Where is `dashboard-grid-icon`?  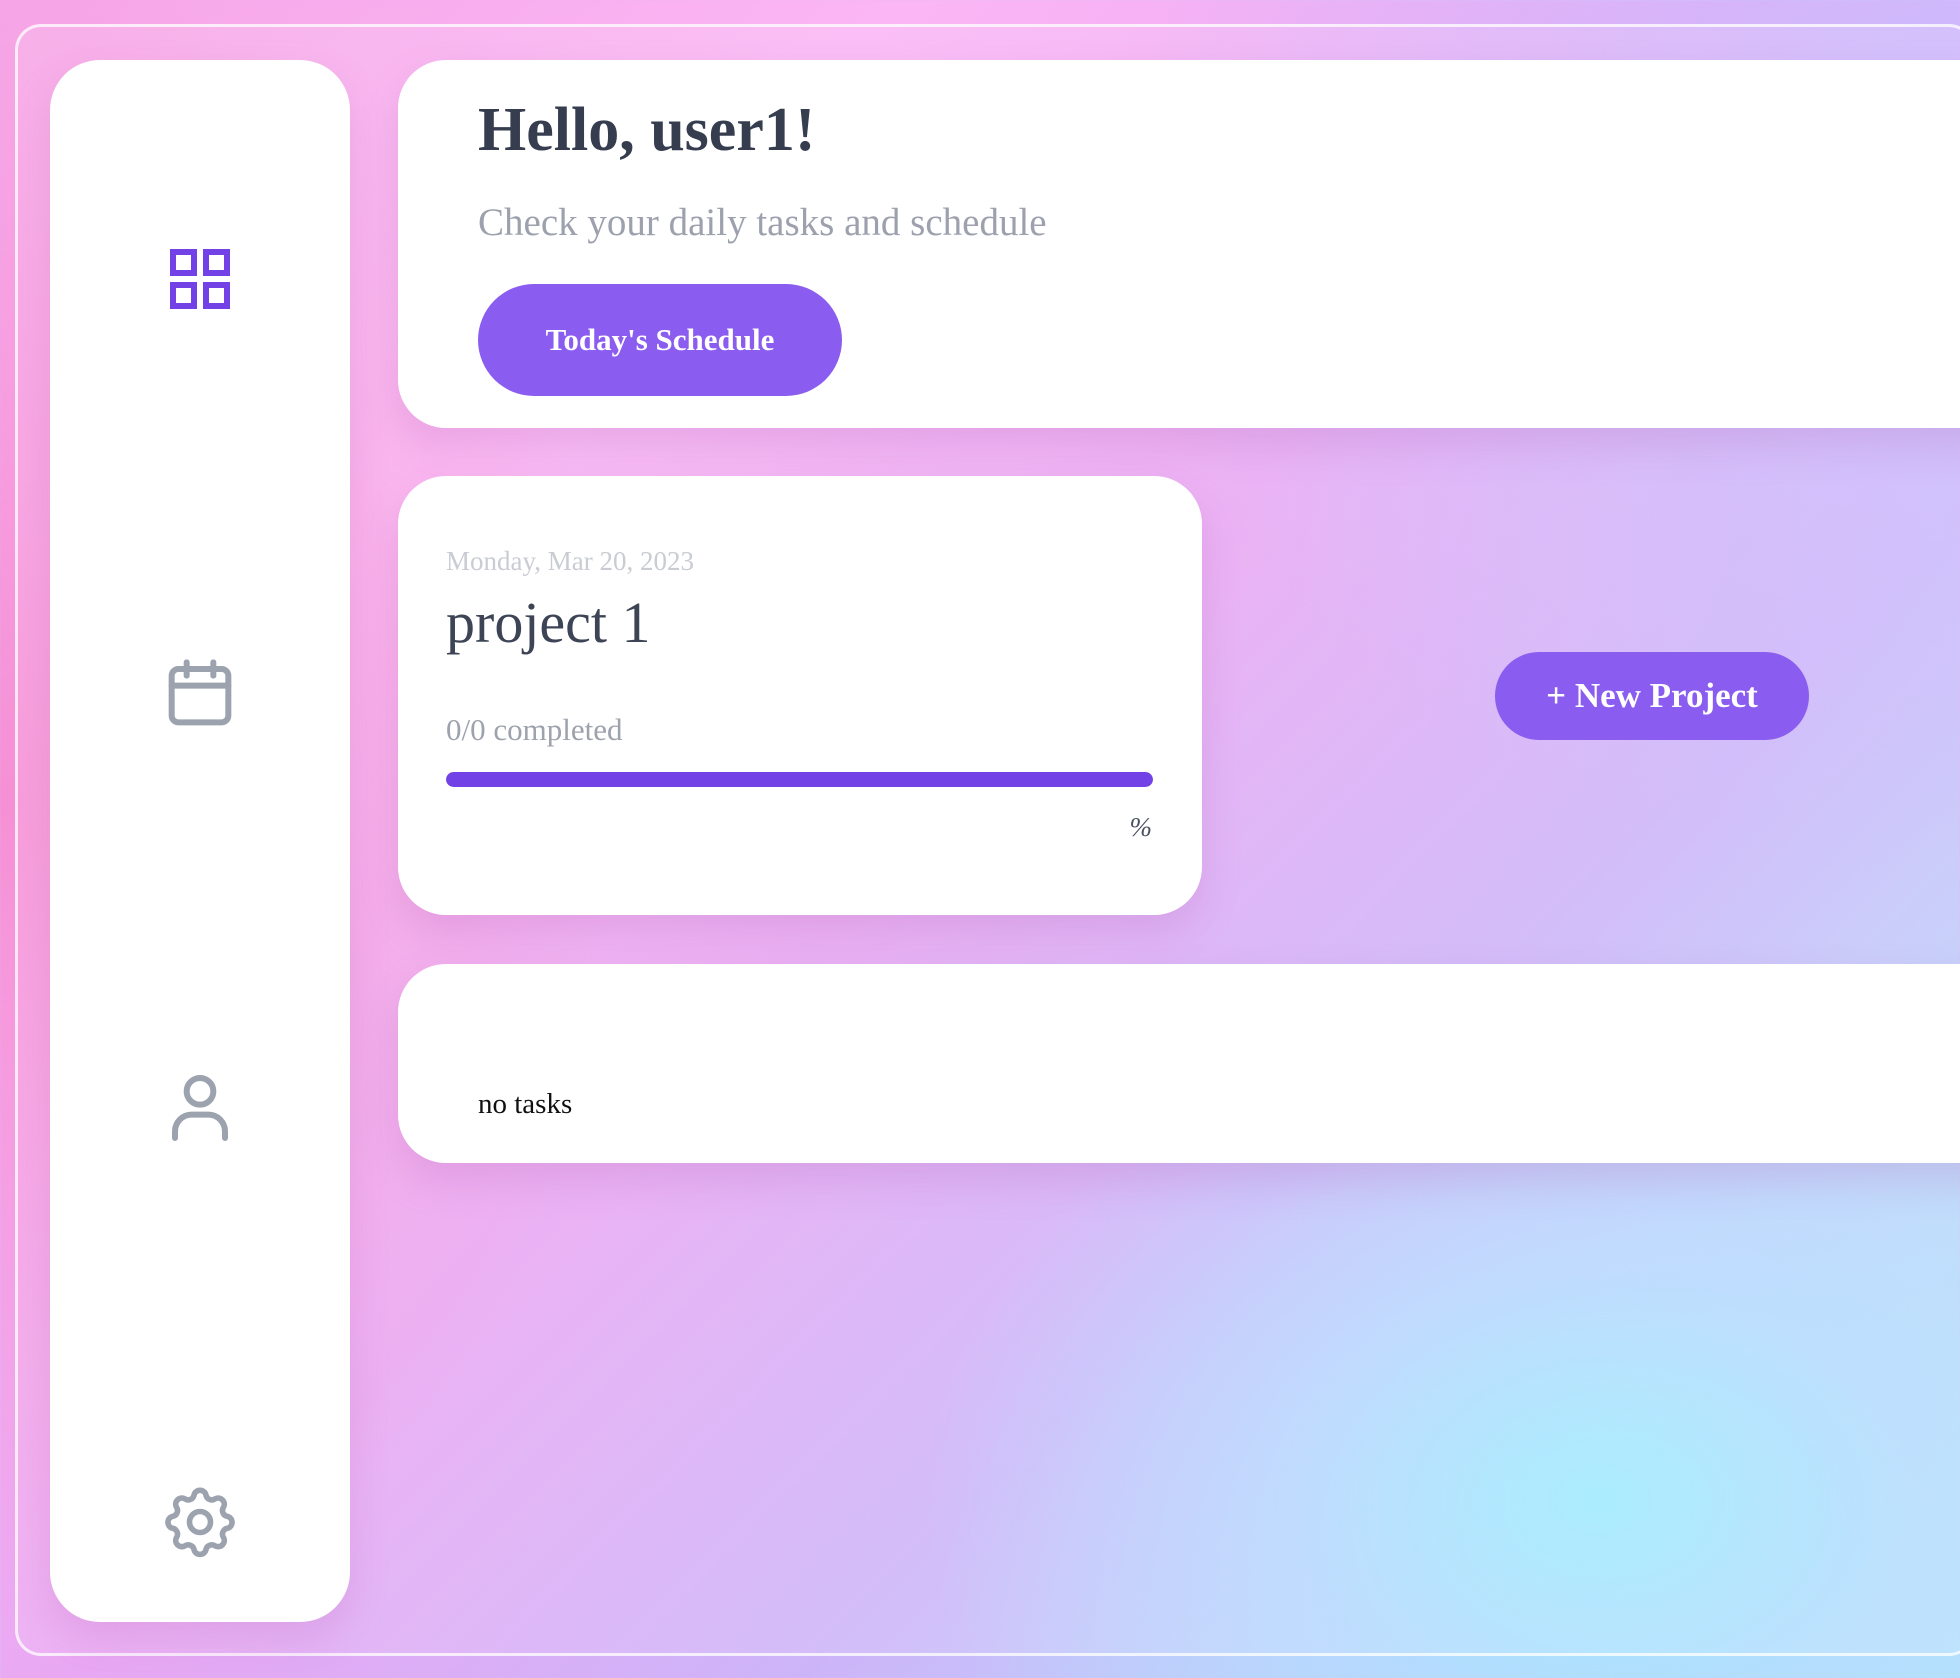
dashboard-grid-icon is located at coordinates (200, 279).